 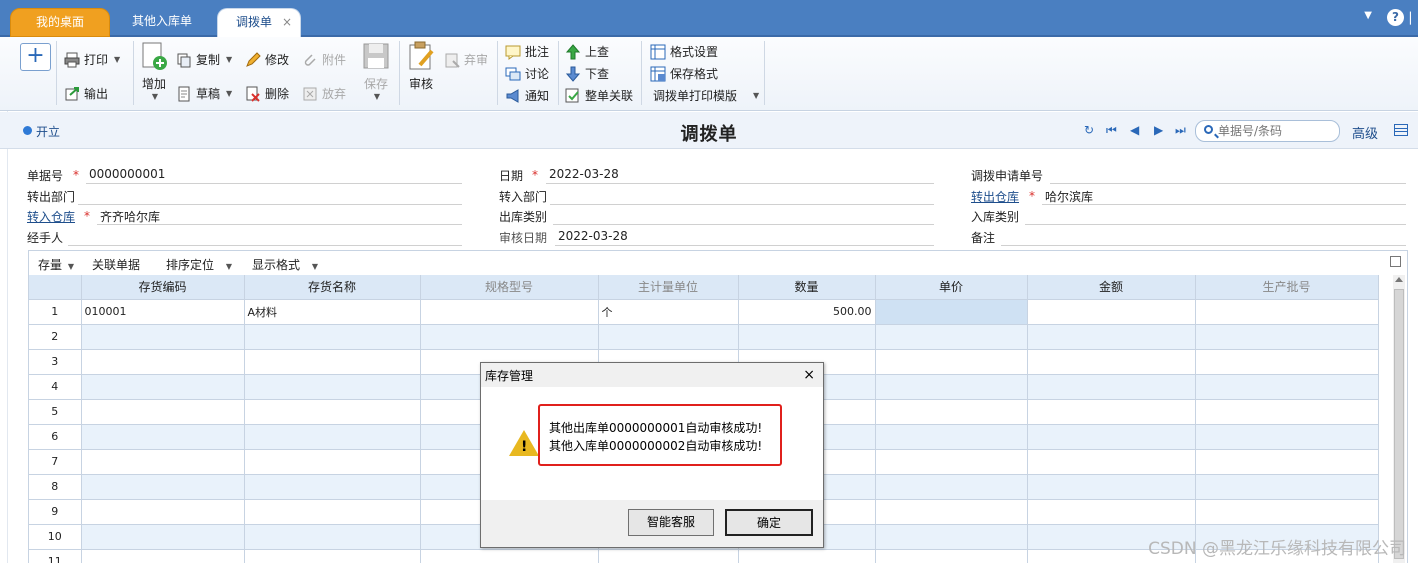 I want to click on tab-transfer: 调拨单 ×, so click(x=259, y=22).